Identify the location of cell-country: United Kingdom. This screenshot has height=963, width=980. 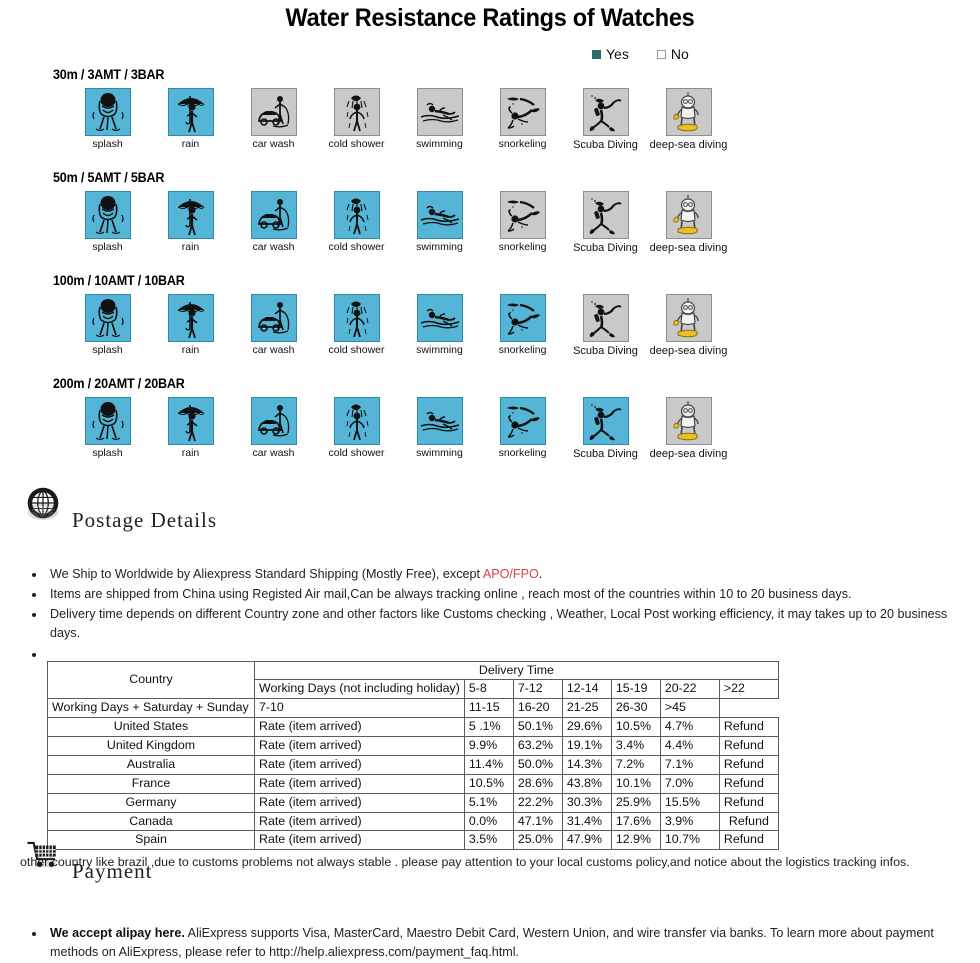
(151, 746).